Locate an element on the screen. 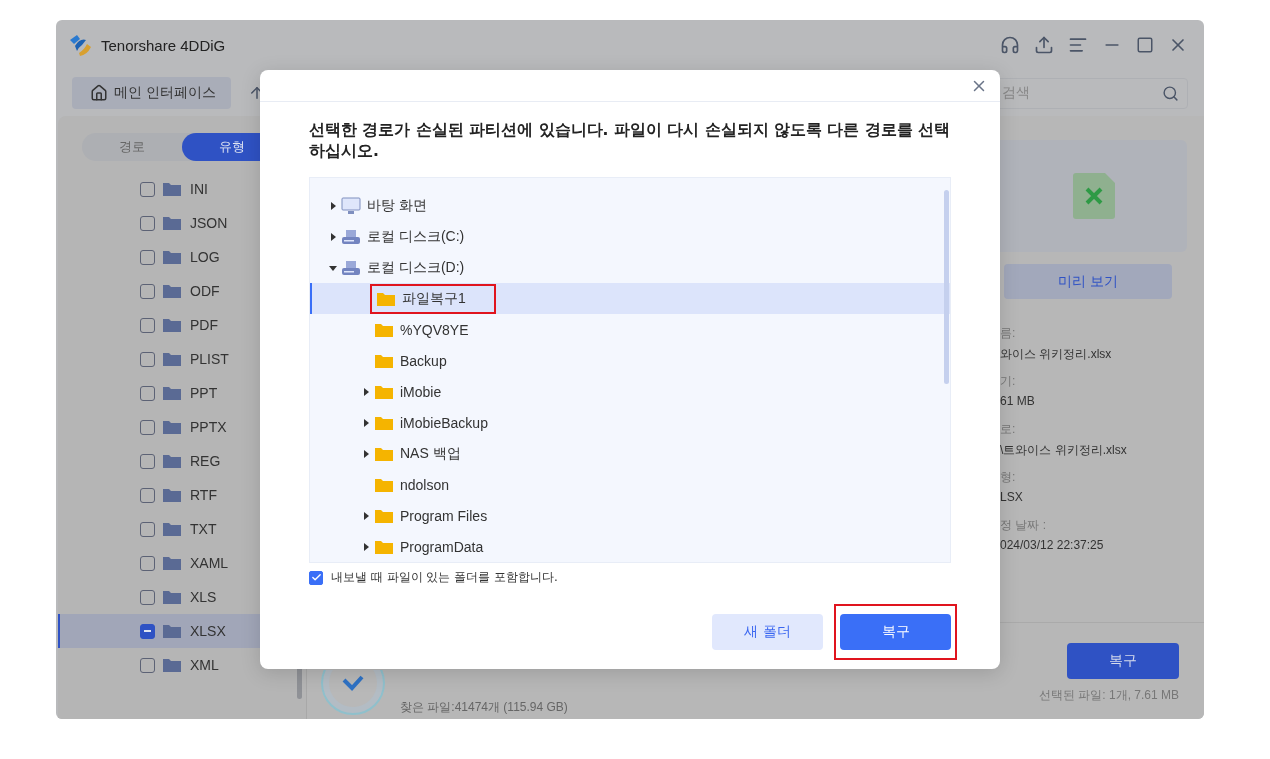 This screenshot has height=759, width=1270. tree-item: ndolson is located at coordinates (630, 484).